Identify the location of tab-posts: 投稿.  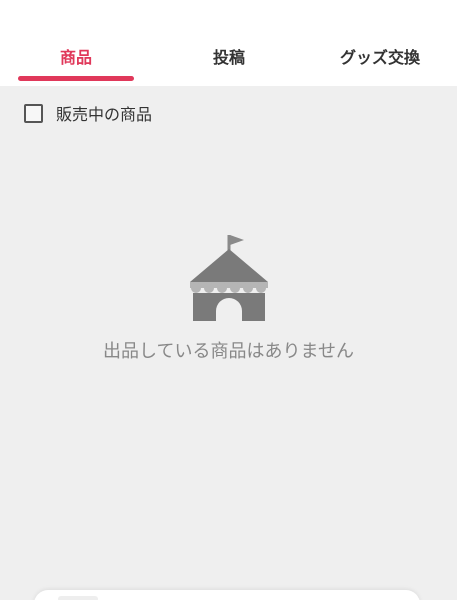
(229, 61).